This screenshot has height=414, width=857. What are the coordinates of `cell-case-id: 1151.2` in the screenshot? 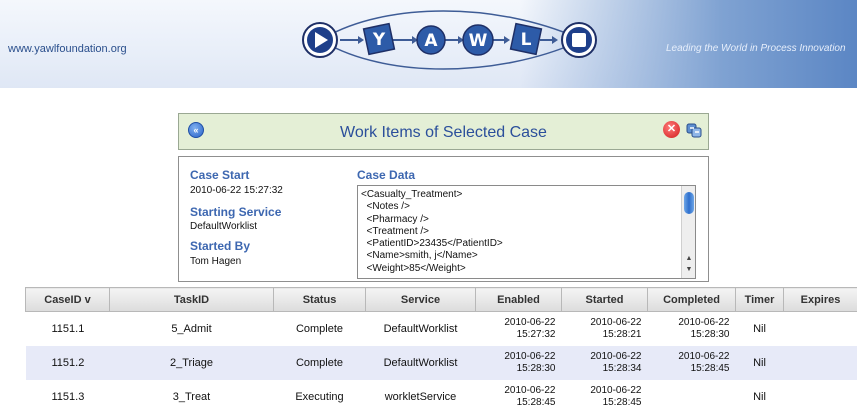 It's located at (68, 363).